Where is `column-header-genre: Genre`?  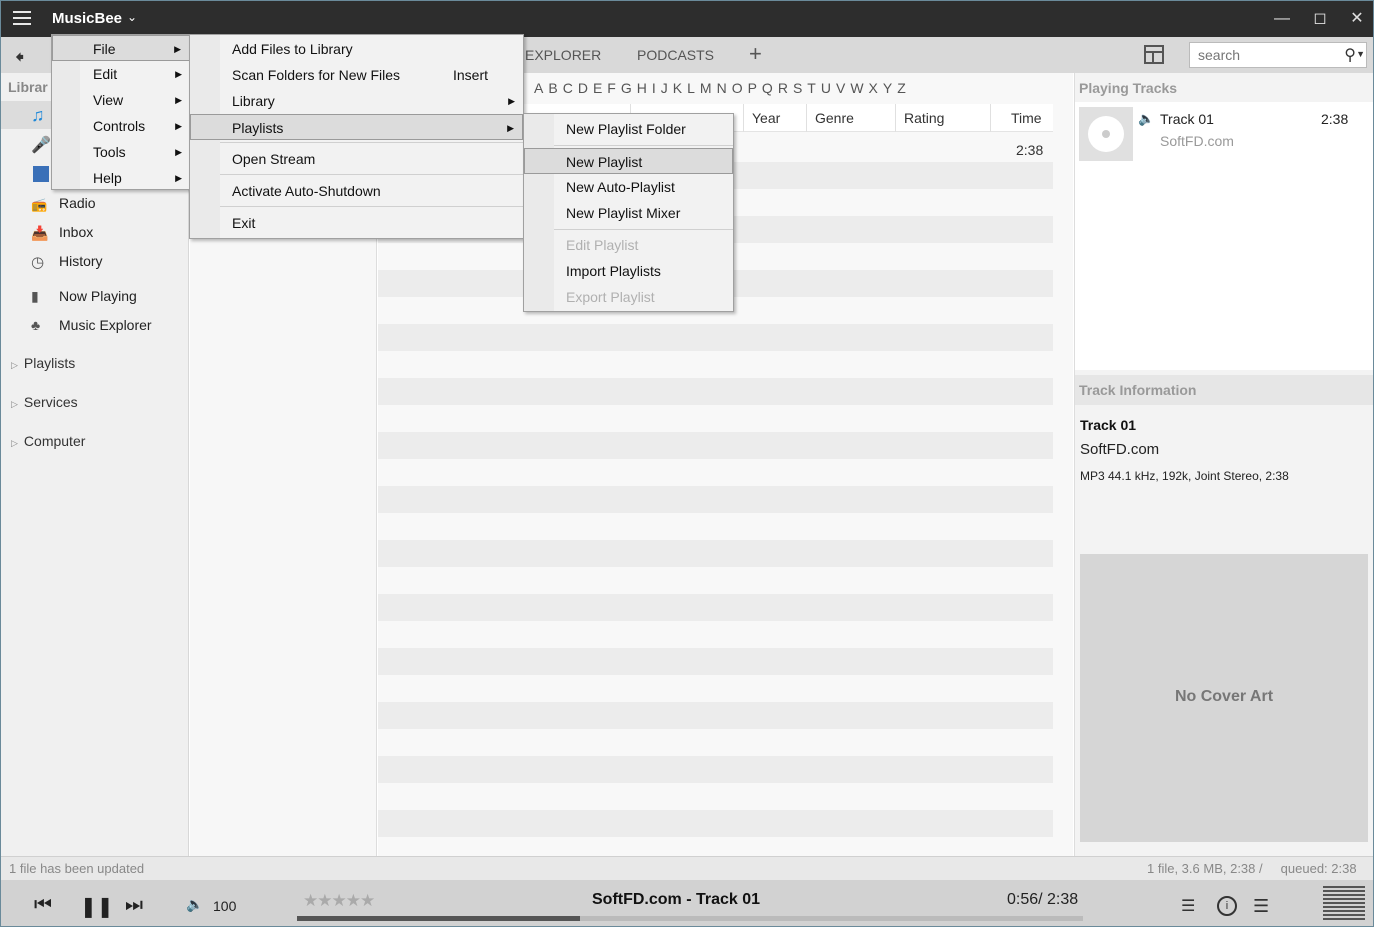
column-header-genre: Genre is located at coordinates (834, 118).